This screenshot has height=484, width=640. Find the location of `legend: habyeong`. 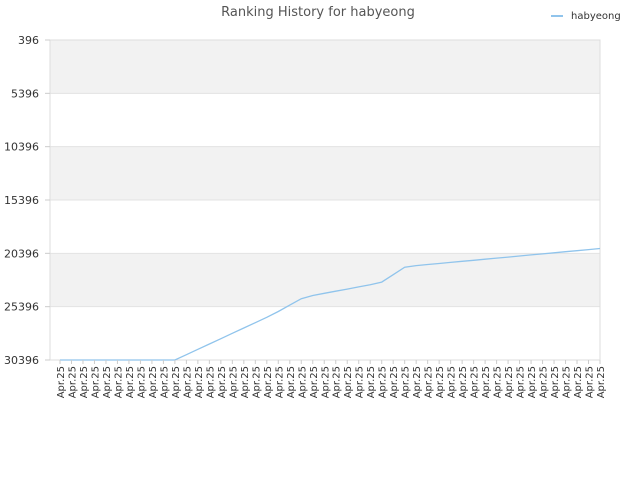

legend: habyeong is located at coordinates (586, 16).